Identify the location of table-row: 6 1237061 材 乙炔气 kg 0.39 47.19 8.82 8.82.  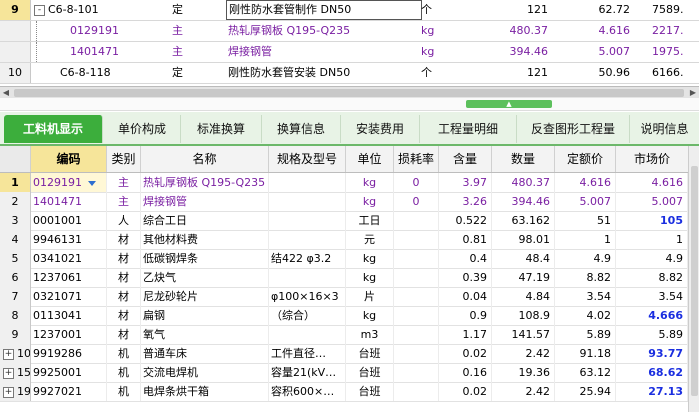
(349, 278).